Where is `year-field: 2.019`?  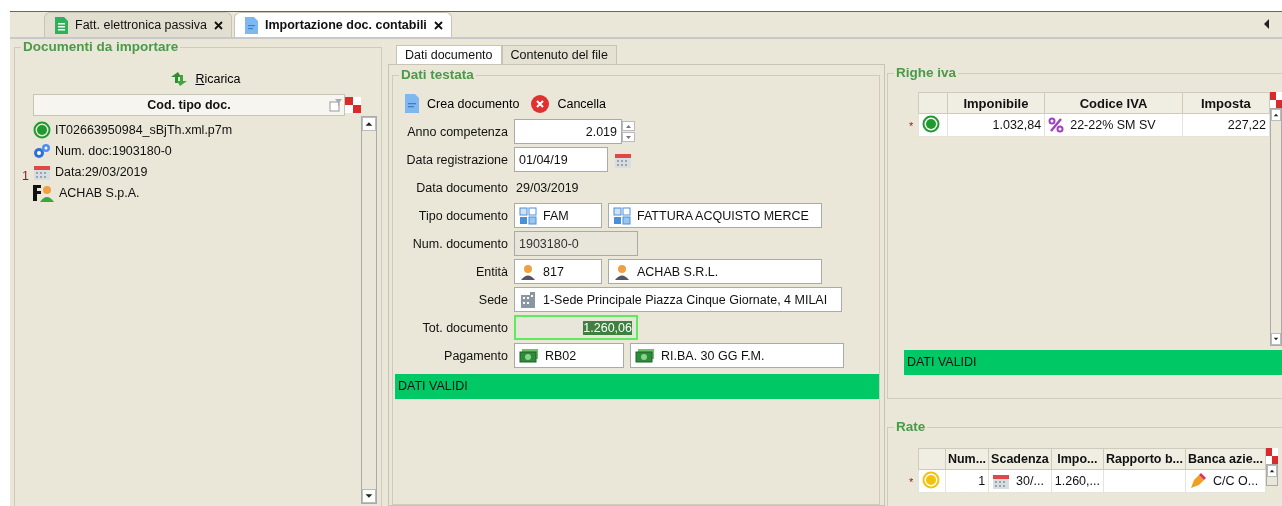
year-field: 2.019 is located at coordinates (568, 131).